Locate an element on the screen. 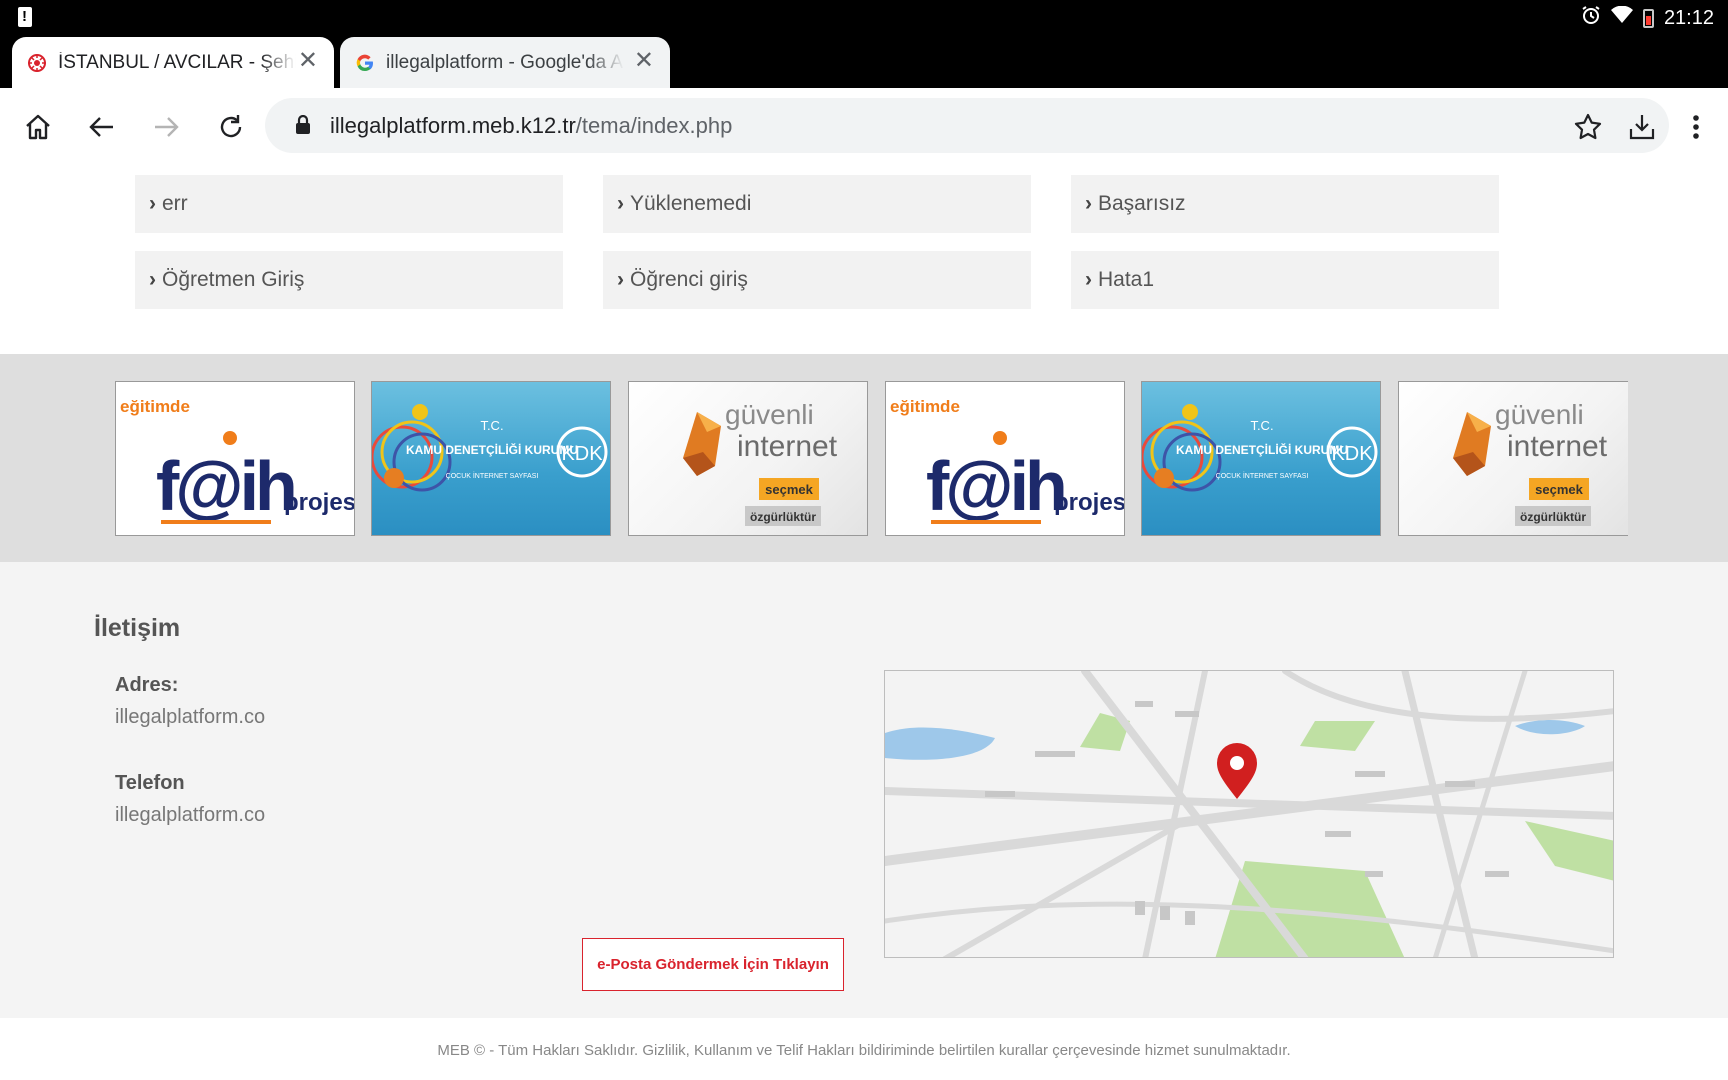  status-icons: 21:12 is located at coordinates (1647, 18).